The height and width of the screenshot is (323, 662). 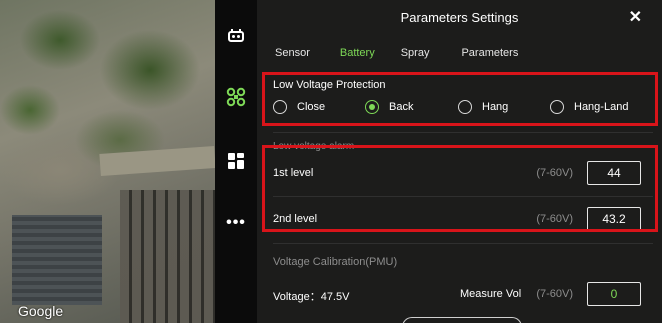 I want to click on close-icon: ✕, so click(x=635, y=17).